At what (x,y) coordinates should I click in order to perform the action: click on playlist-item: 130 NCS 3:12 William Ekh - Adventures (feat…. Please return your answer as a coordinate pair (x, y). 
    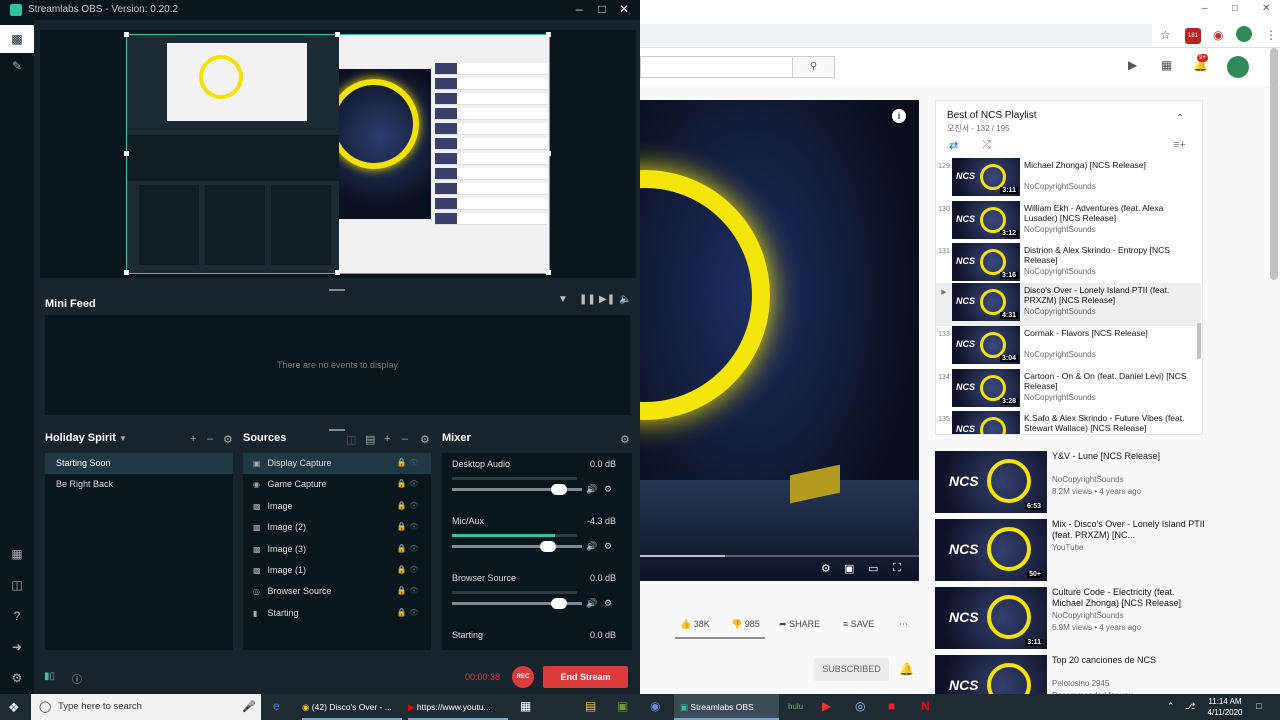
    Looking at the image, I should click on (1068, 222).